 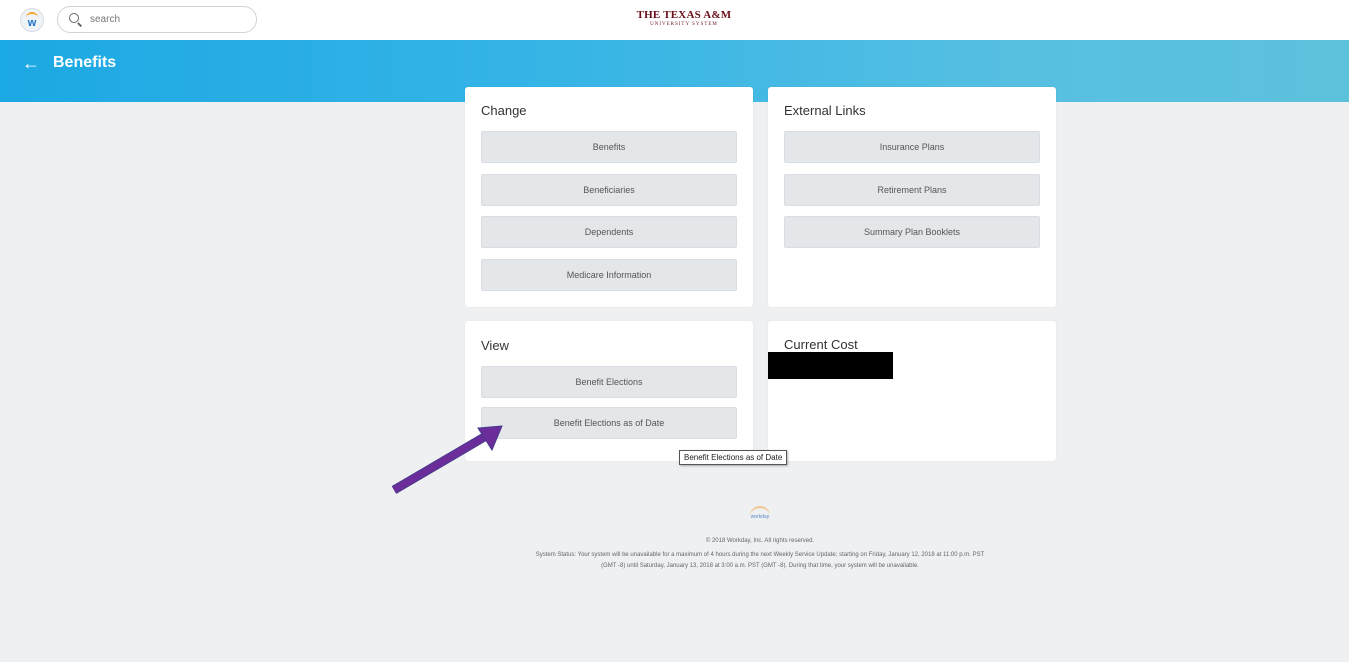 I want to click on page-title: Benefits, so click(x=85, y=62).